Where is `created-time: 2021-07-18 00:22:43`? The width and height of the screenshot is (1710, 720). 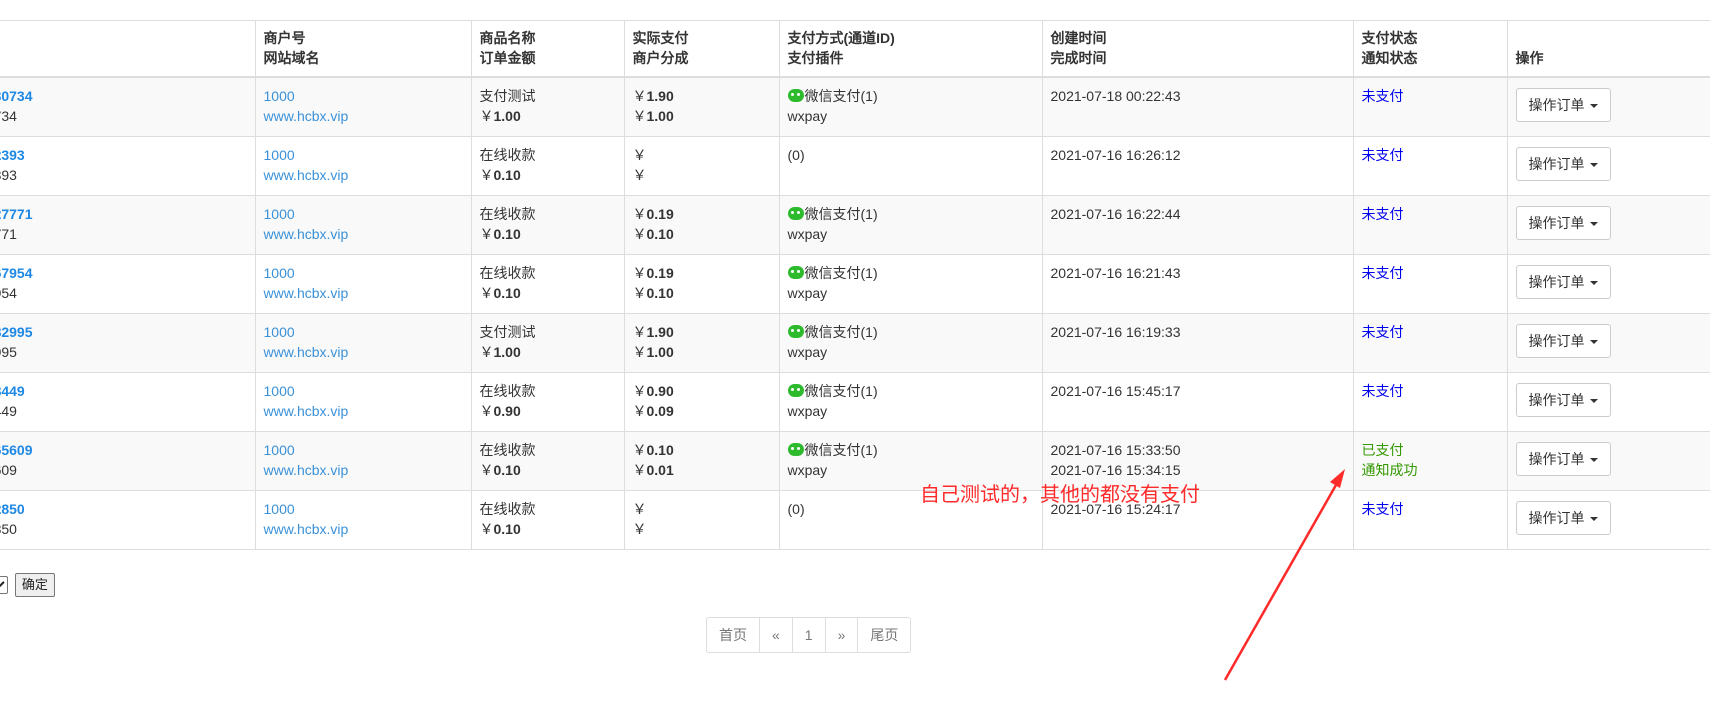 created-time: 2021-07-18 00:22:43 is located at coordinates (1115, 96).